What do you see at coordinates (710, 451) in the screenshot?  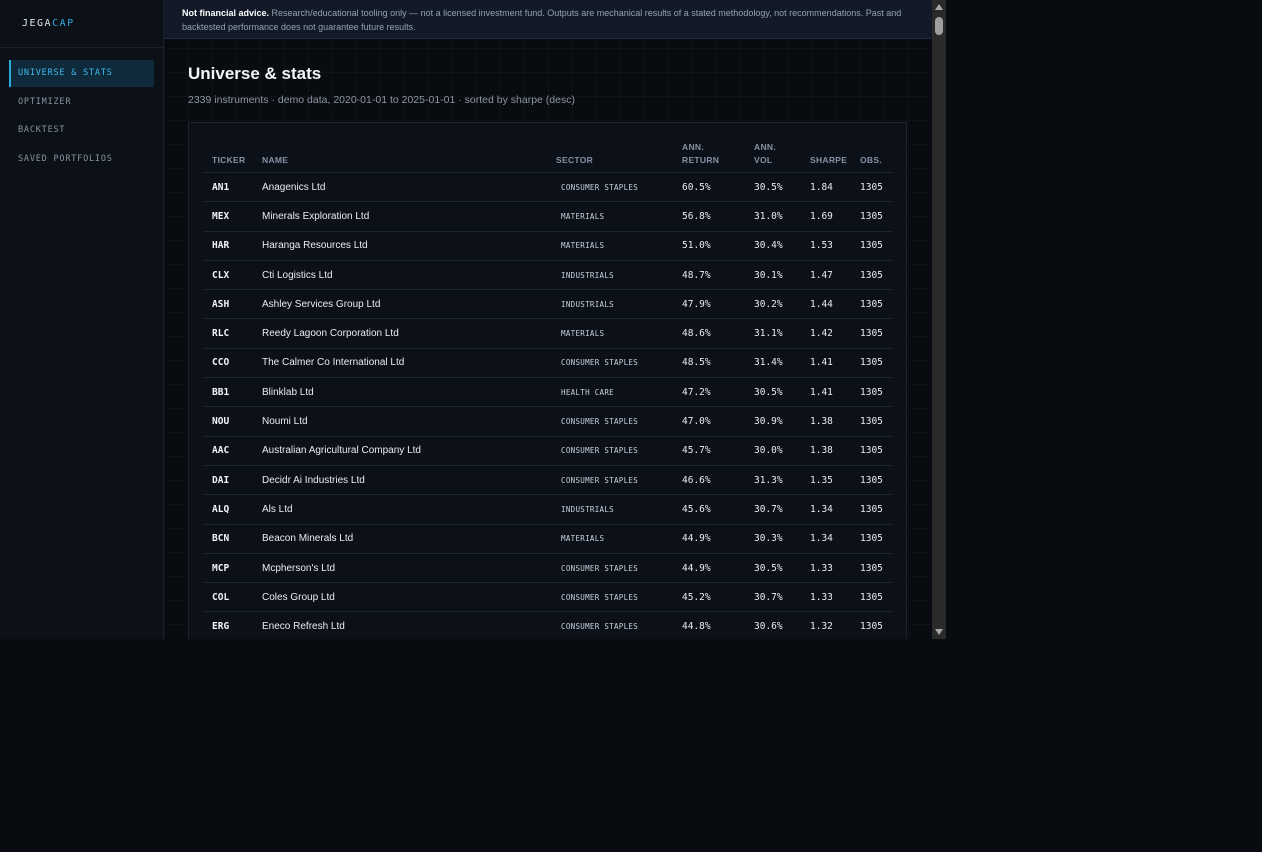 I see `cell-ann-return: 45.7%` at bounding box center [710, 451].